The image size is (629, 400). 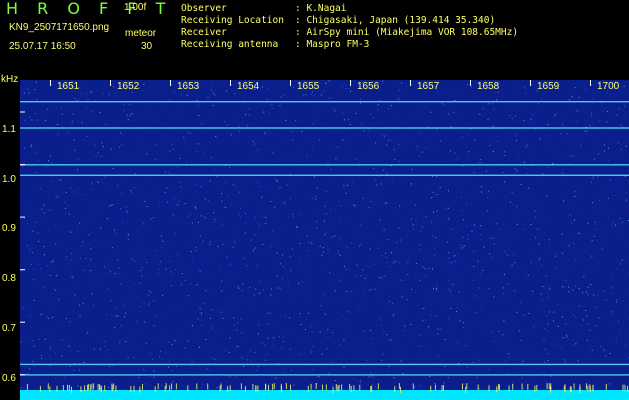 What do you see at coordinates (9, 228) in the screenshot?
I see `y-tick-label: 0.9` at bounding box center [9, 228].